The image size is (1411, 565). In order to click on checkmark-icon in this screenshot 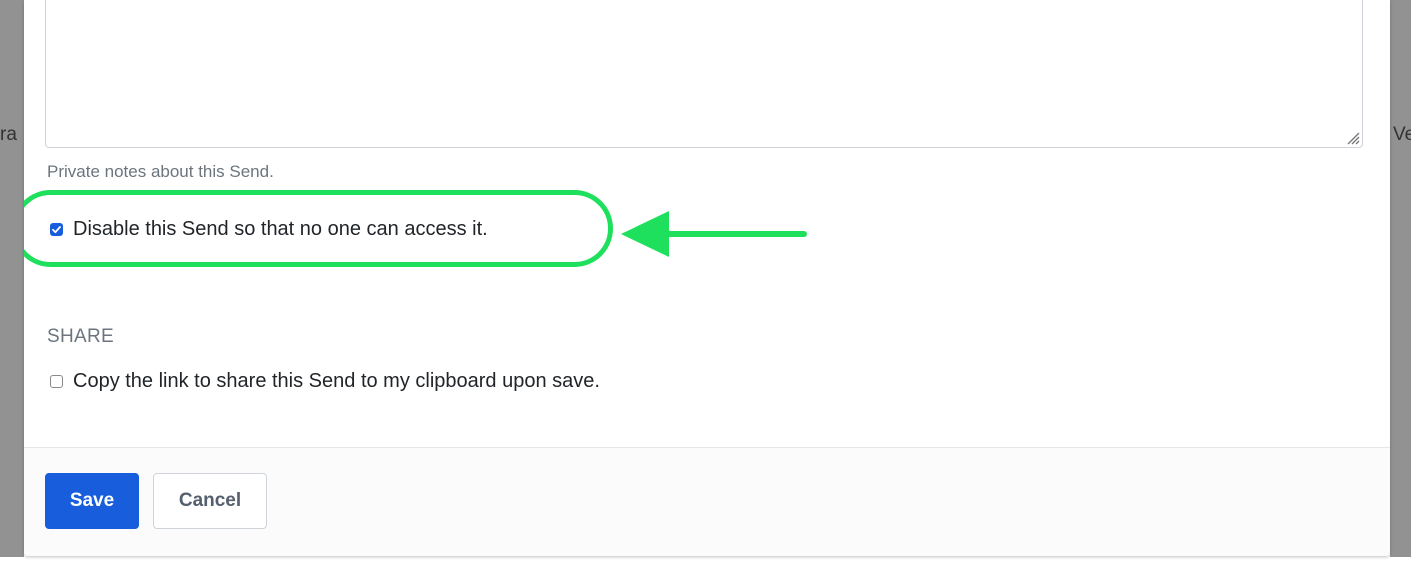, I will do `click(56, 230)`.